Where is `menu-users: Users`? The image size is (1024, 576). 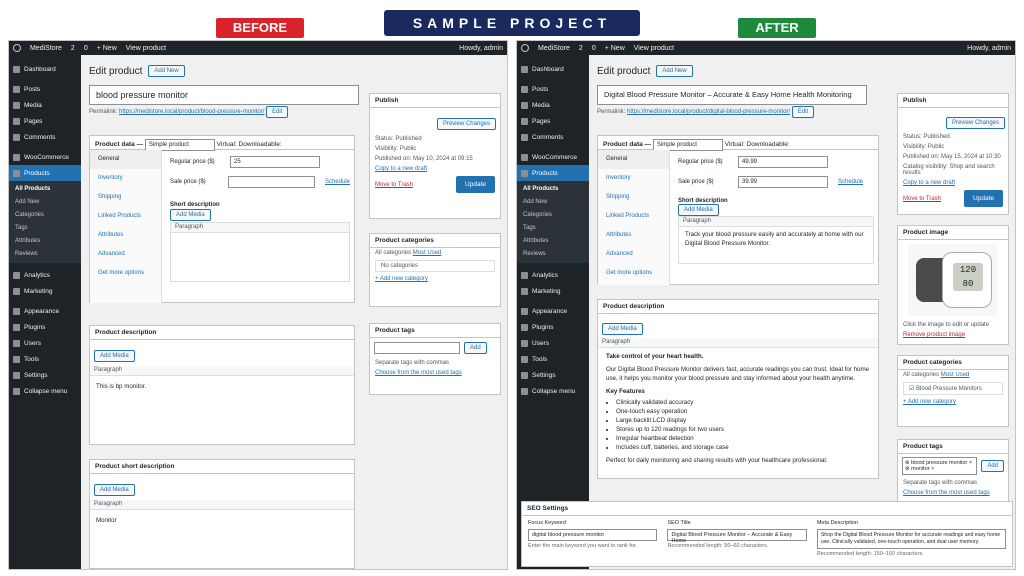 menu-users: Users is located at coordinates (553, 343).